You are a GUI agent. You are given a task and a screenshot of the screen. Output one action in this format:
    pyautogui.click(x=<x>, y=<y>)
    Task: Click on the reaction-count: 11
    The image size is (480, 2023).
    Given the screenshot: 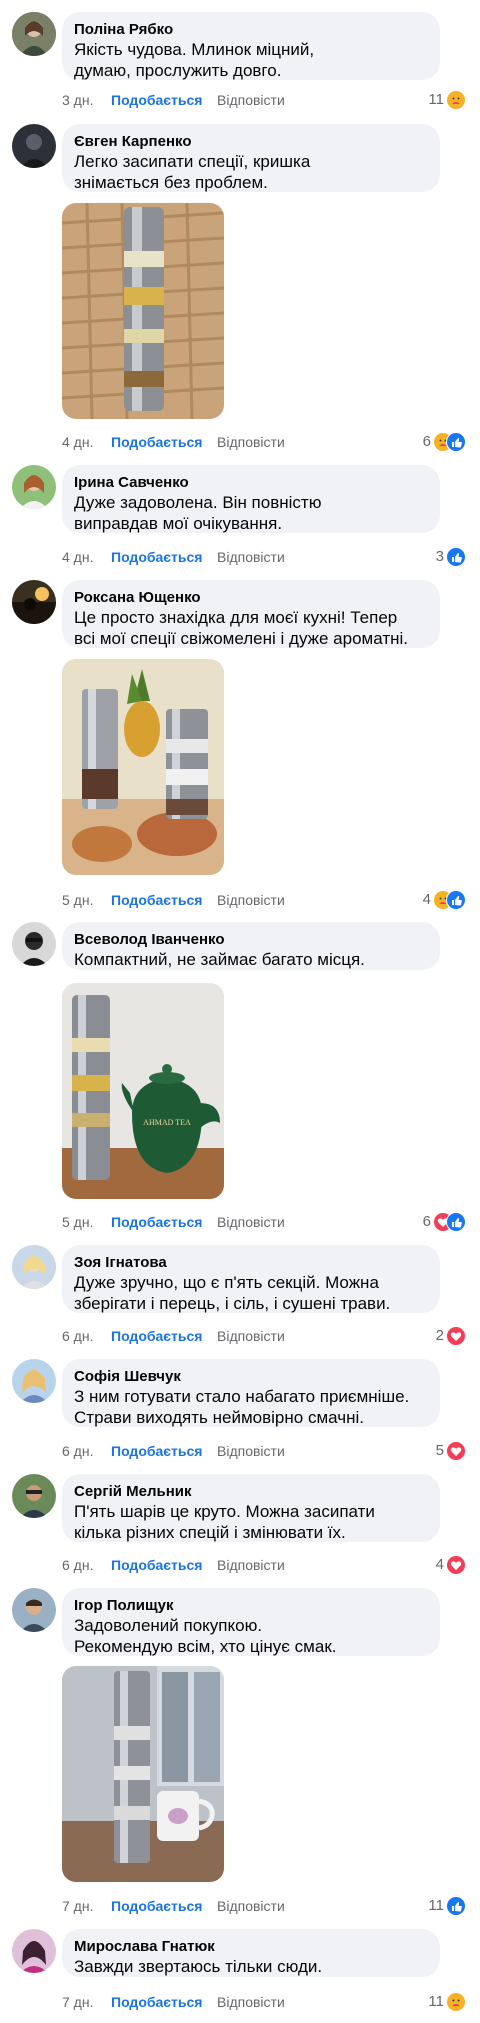 What is the action you would take?
    pyautogui.click(x=436, y=99)
    